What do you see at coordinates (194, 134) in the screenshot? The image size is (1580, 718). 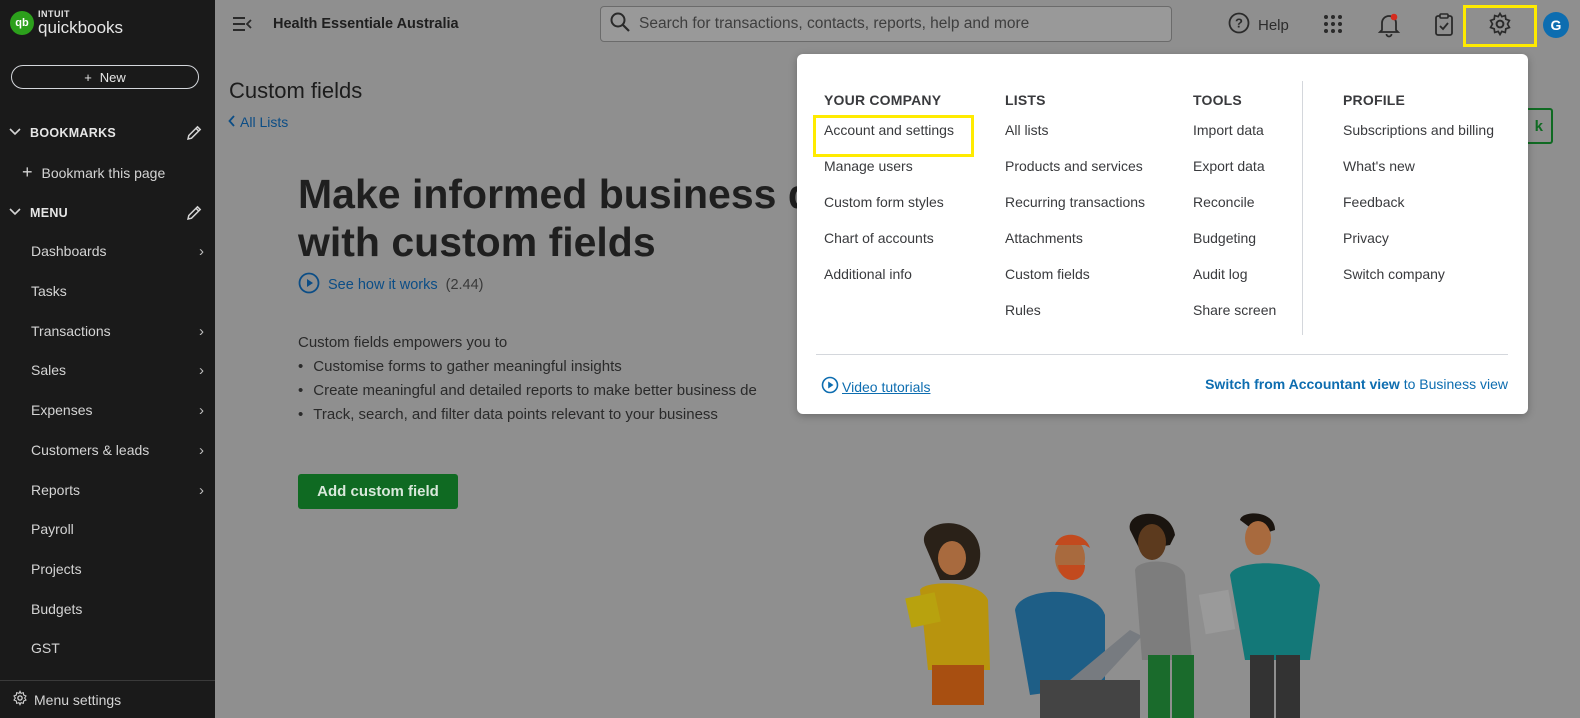 I see `edit-bookmarks-pencil-icon` at bounding box center [194, 134].